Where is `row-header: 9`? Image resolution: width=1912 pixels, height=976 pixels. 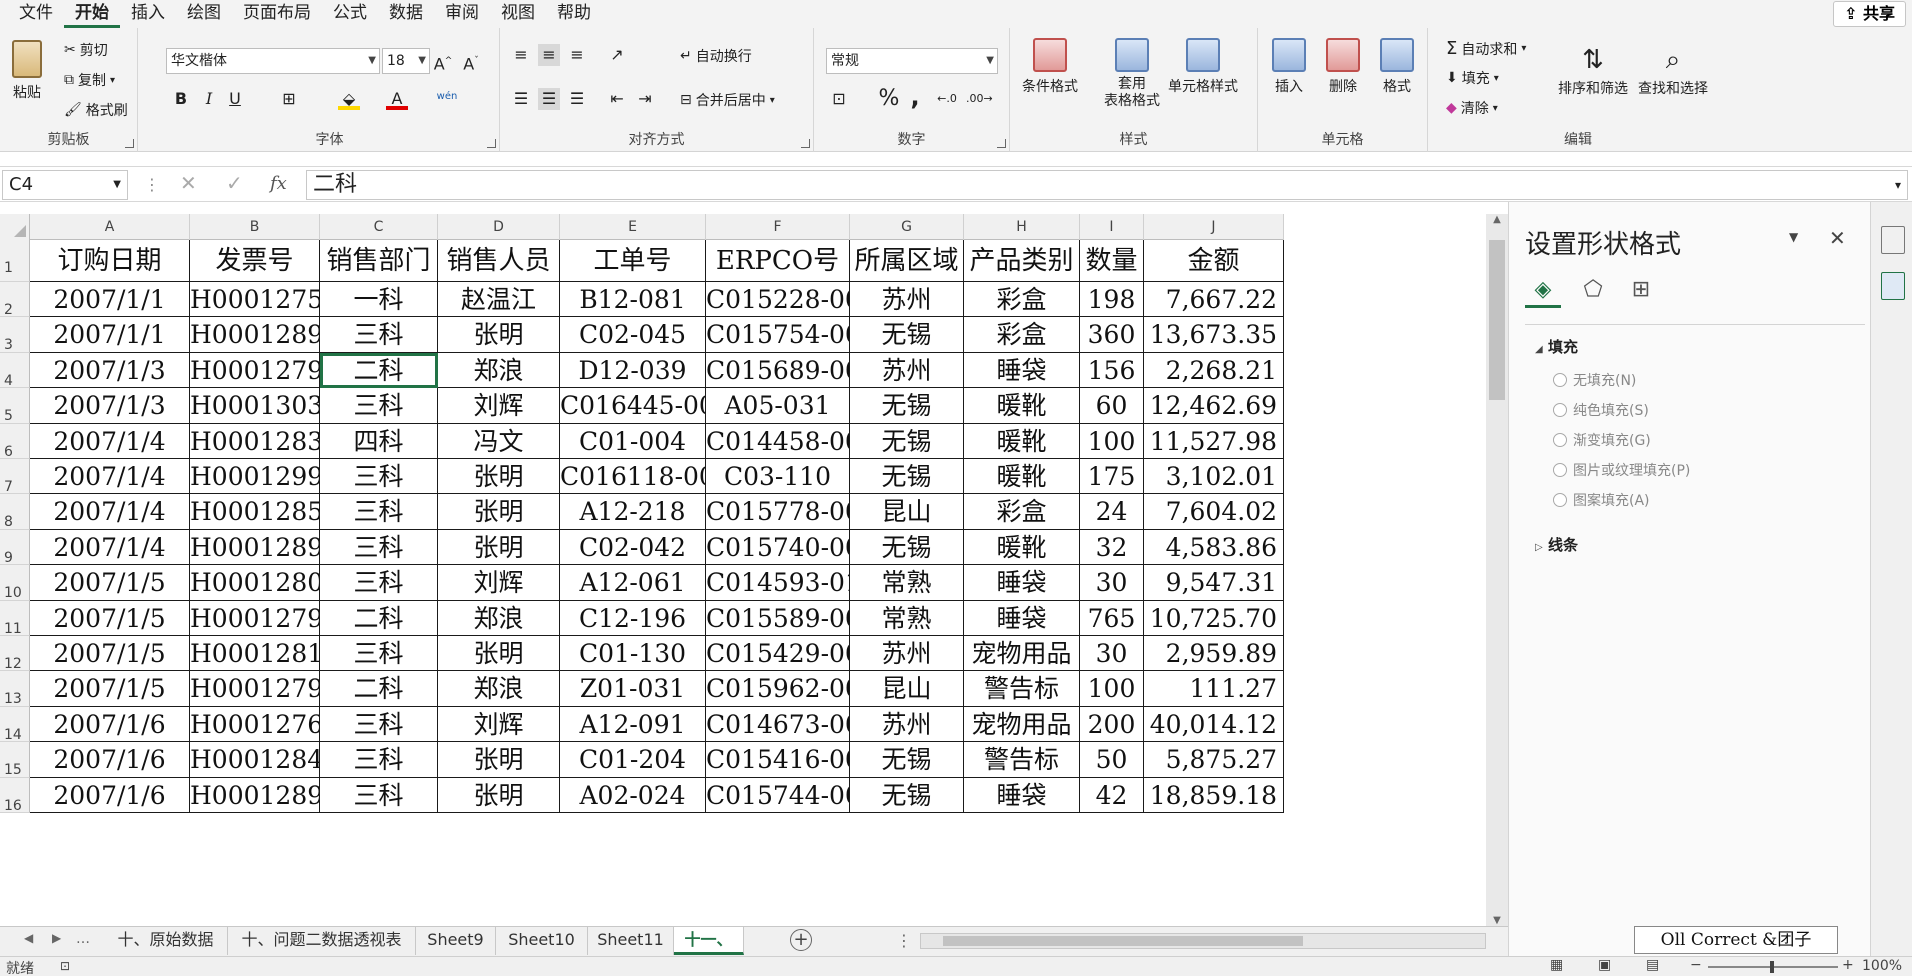 row-header: 9 is located at coordinates (15, 547).